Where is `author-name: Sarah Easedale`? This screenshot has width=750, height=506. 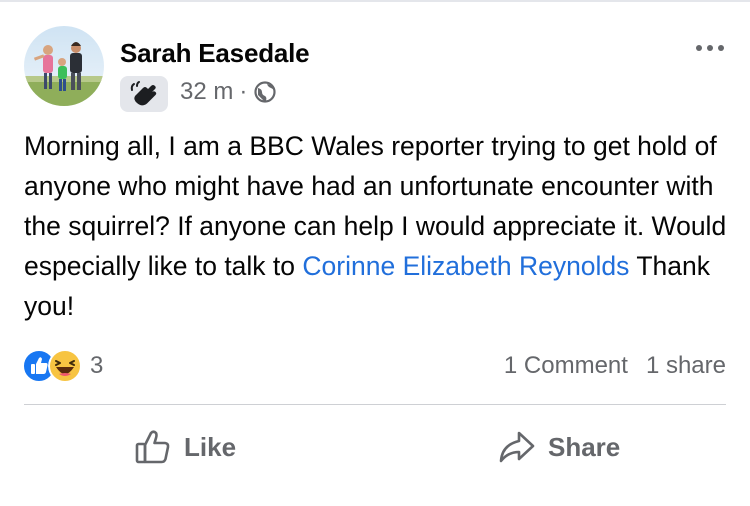 author-name: Sarah Easedale is located at coordinates (215, 53).